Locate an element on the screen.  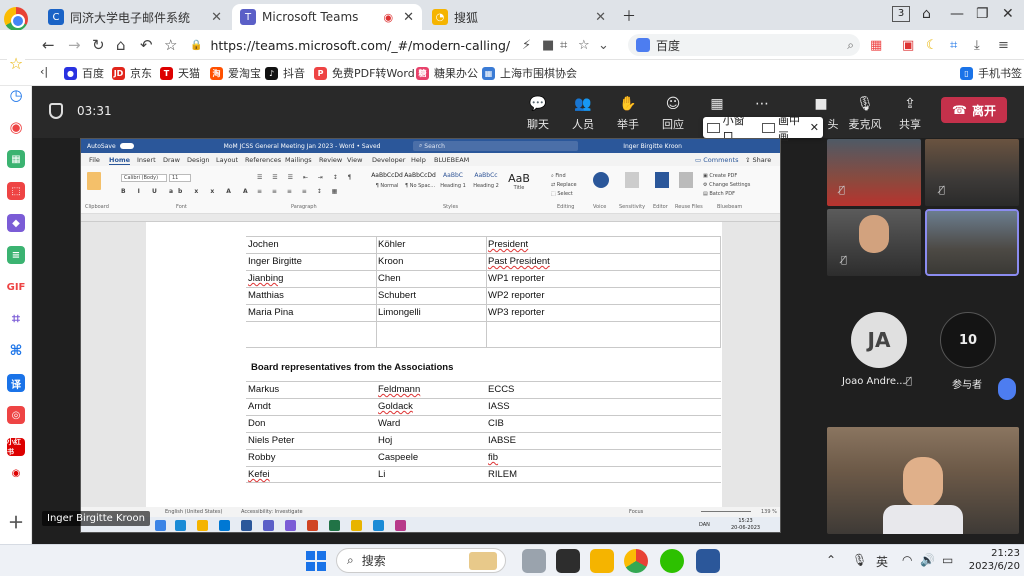
weibo-icon: ◉ is located at coordinates (16, 473).